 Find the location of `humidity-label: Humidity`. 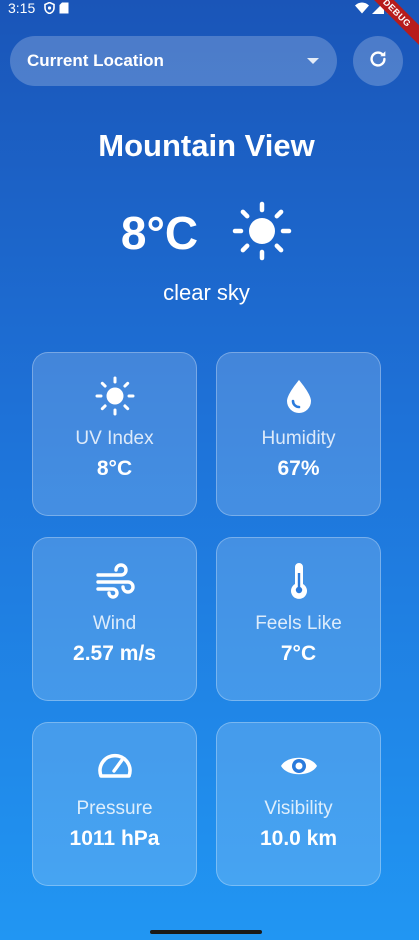

humidity-label: Humidity is located at coordinates (298, 438).